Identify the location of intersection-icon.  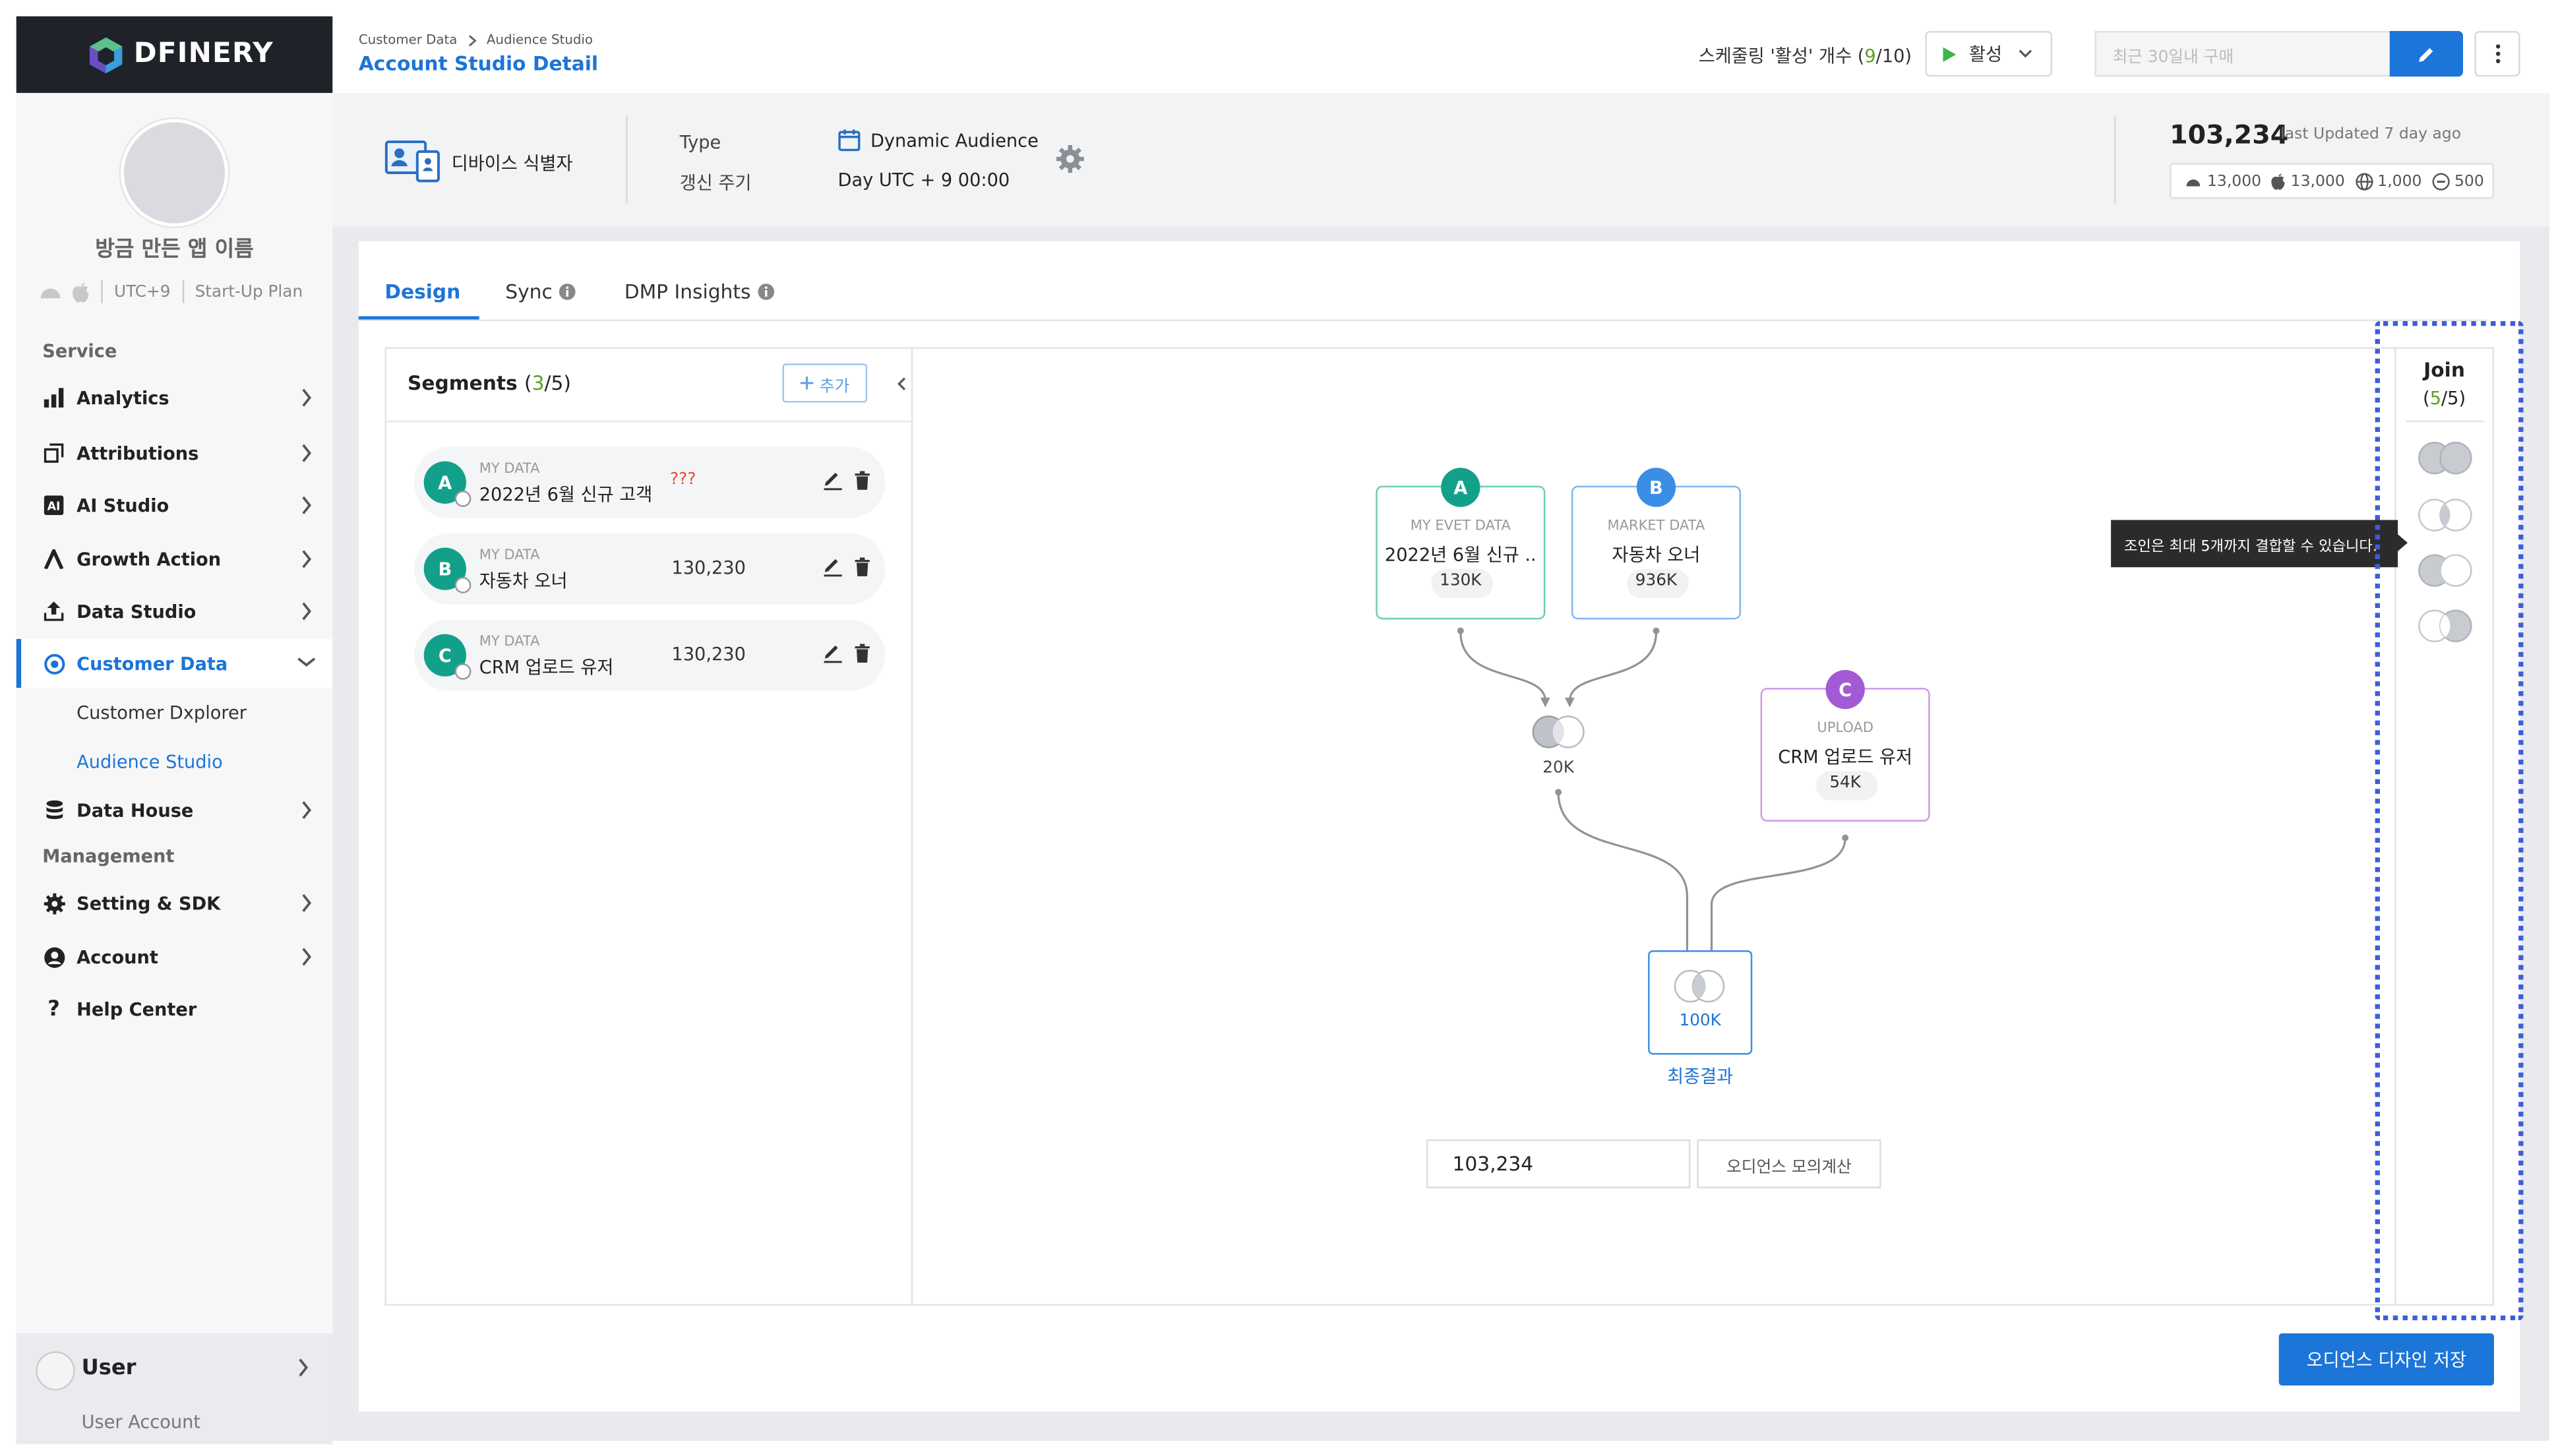
(1699, 986).